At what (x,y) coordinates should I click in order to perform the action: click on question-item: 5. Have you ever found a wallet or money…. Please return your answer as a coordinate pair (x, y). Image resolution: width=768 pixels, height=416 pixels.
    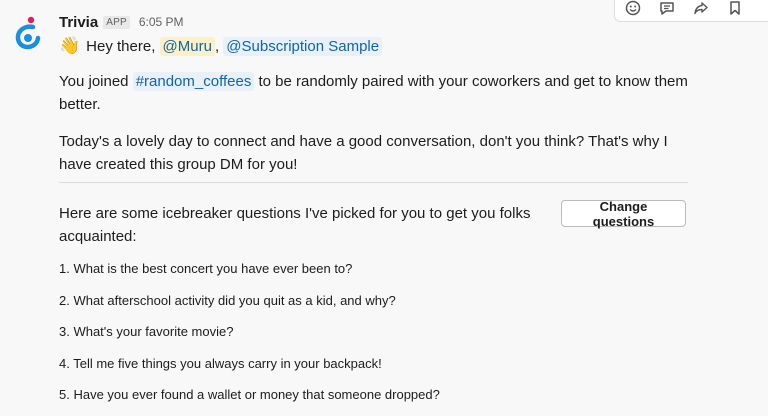
    Looking at the image, I should click on (249, 394).